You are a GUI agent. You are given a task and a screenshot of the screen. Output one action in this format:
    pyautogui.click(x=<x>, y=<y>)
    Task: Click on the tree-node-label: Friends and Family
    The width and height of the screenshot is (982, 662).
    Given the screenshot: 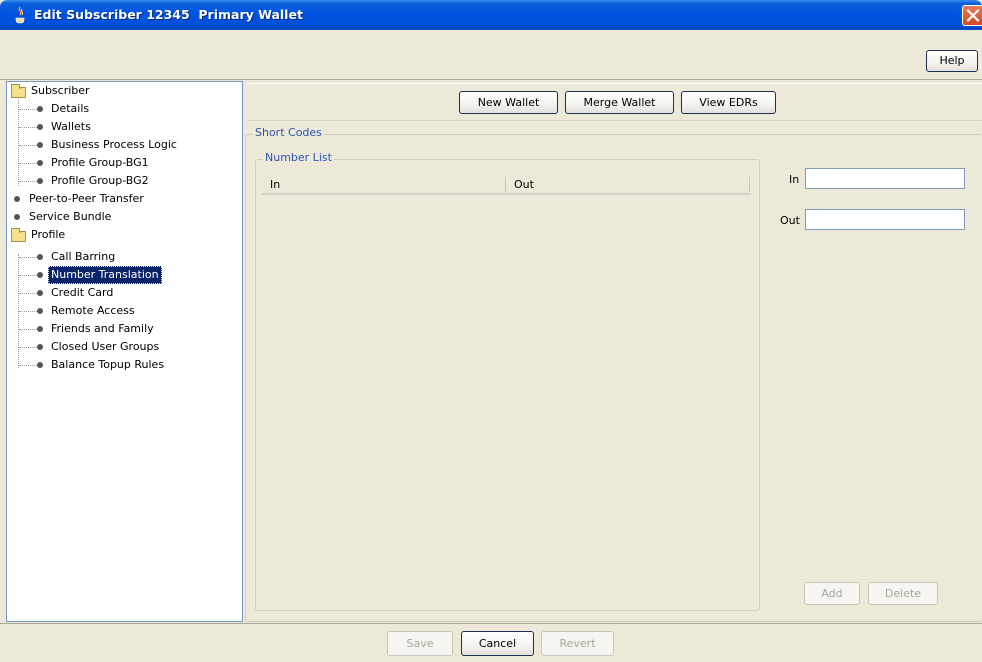 What is the action you would take?
    pyautogui.click(x=102, y=328)
    